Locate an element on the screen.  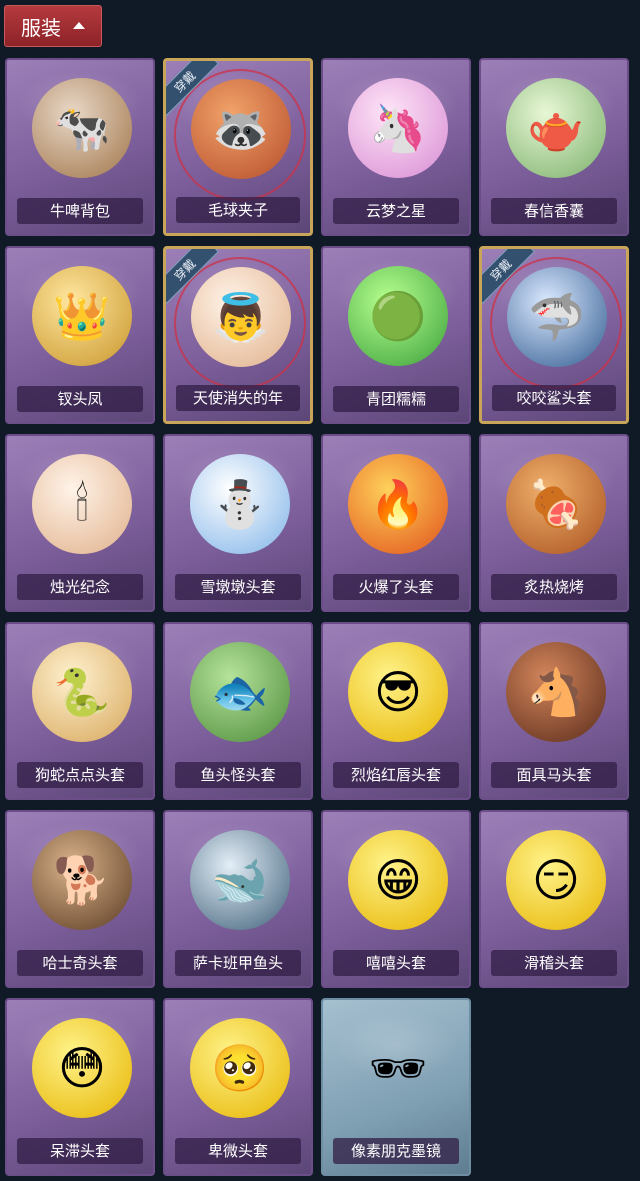
costume-item-5: 👑 钗头凤 is located at coordinates (80, 335).